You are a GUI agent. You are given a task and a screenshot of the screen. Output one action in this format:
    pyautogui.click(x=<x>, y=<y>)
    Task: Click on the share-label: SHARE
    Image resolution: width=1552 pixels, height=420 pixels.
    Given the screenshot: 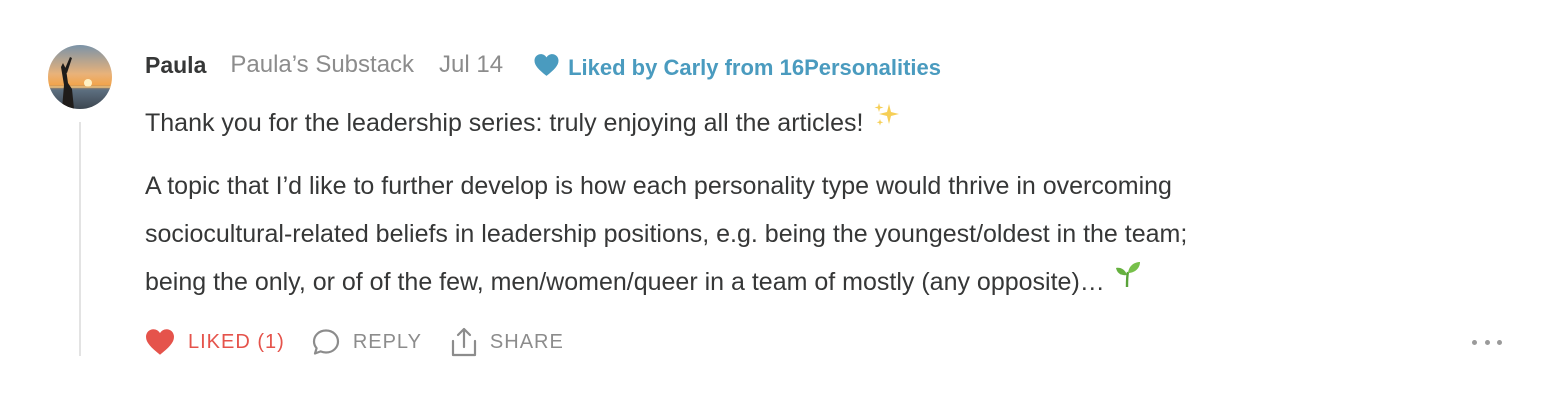 What is the action you would take?
    pyautogui.click(x=526, y=341)
    